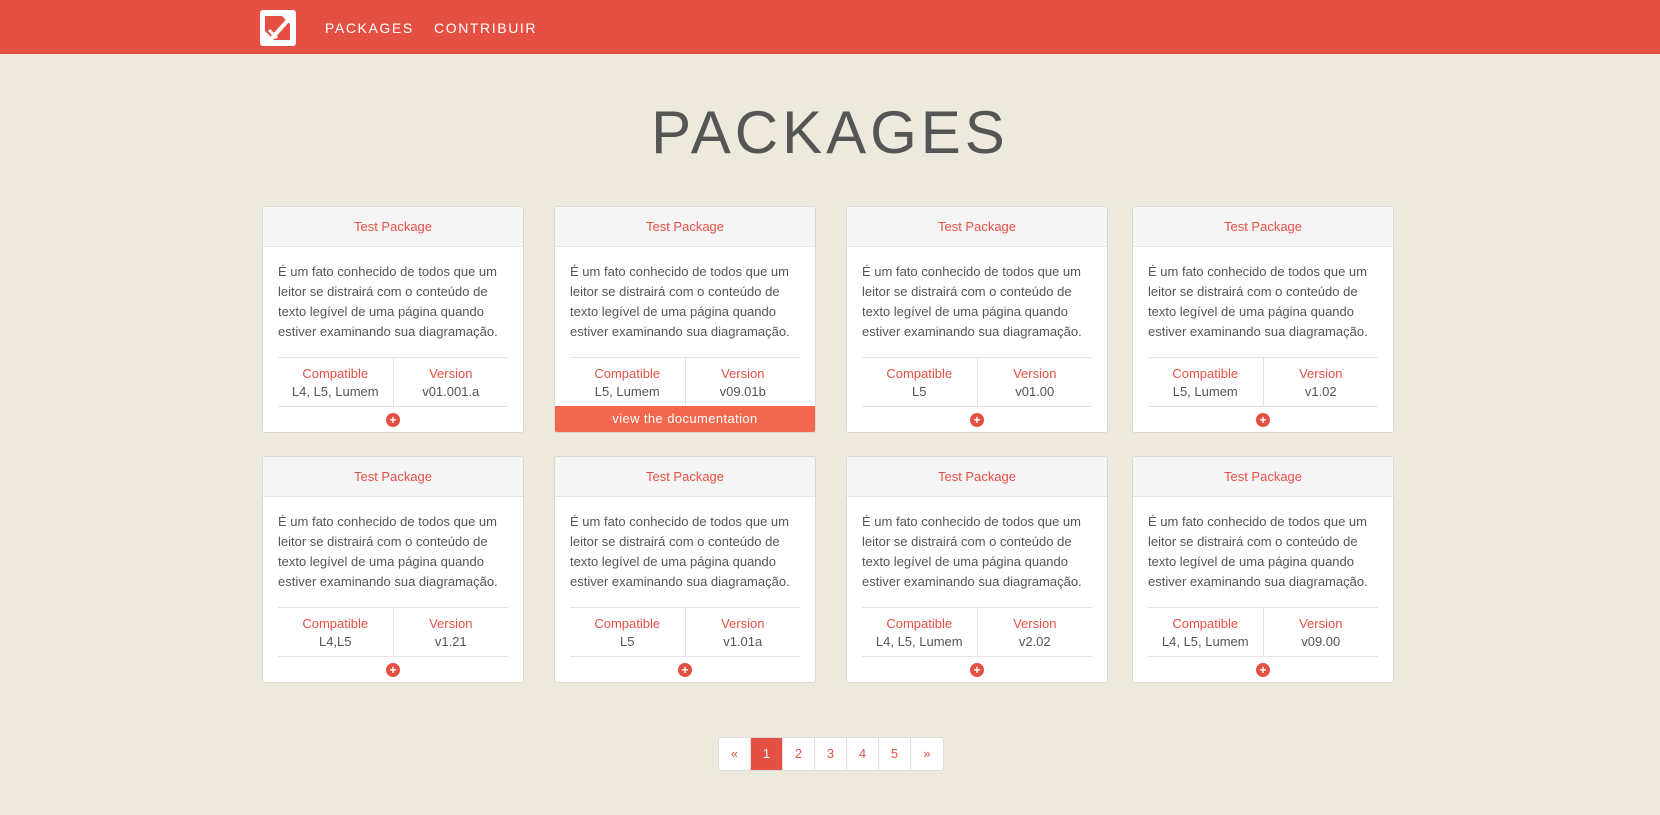 The height and width of the screenshot is (815, 1660). Describe the element at coordinates (451, 391) in the screenshot. I see `version-value: v01.001.a` at that location.